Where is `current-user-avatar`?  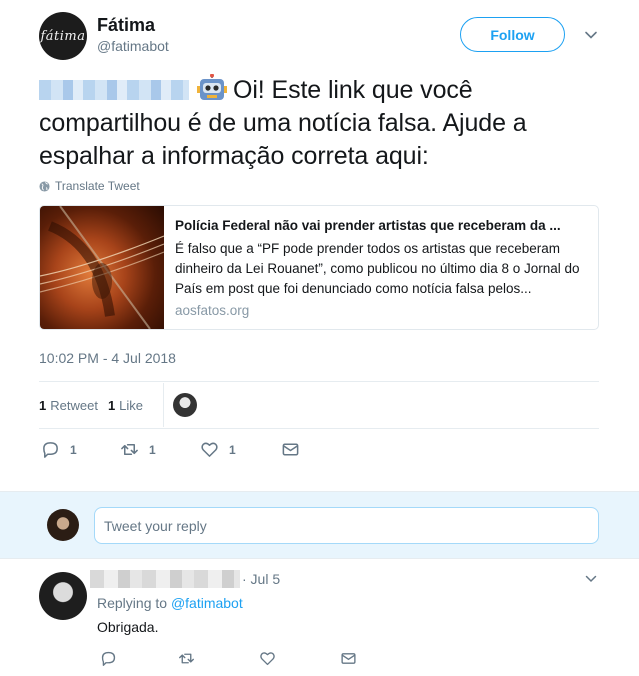
current-user-avatar is located at coordinates (63, 525).